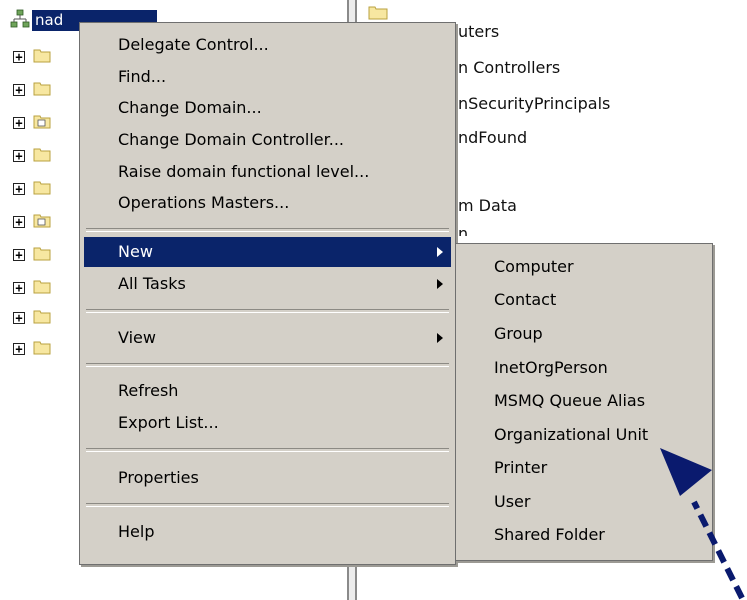  I want to click on menu-item-label: Organizational Unit, so click(571, 434).